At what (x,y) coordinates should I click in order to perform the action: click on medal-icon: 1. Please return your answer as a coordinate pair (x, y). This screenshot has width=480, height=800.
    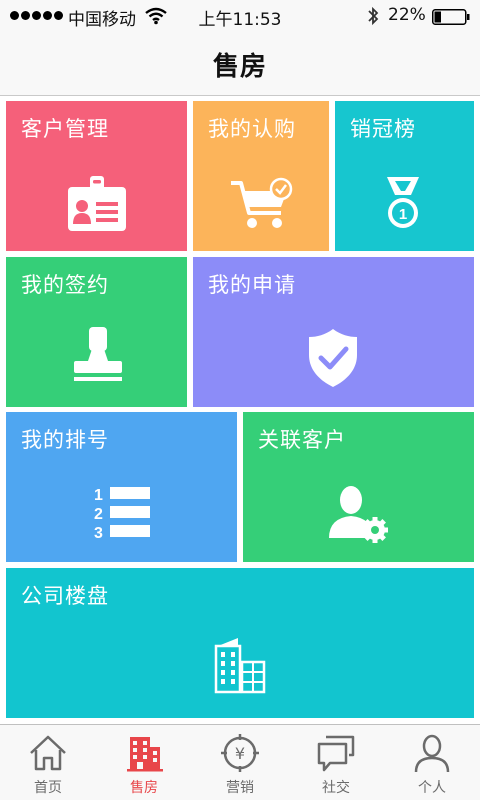
    Looking at the image, I should click on (403, 204).